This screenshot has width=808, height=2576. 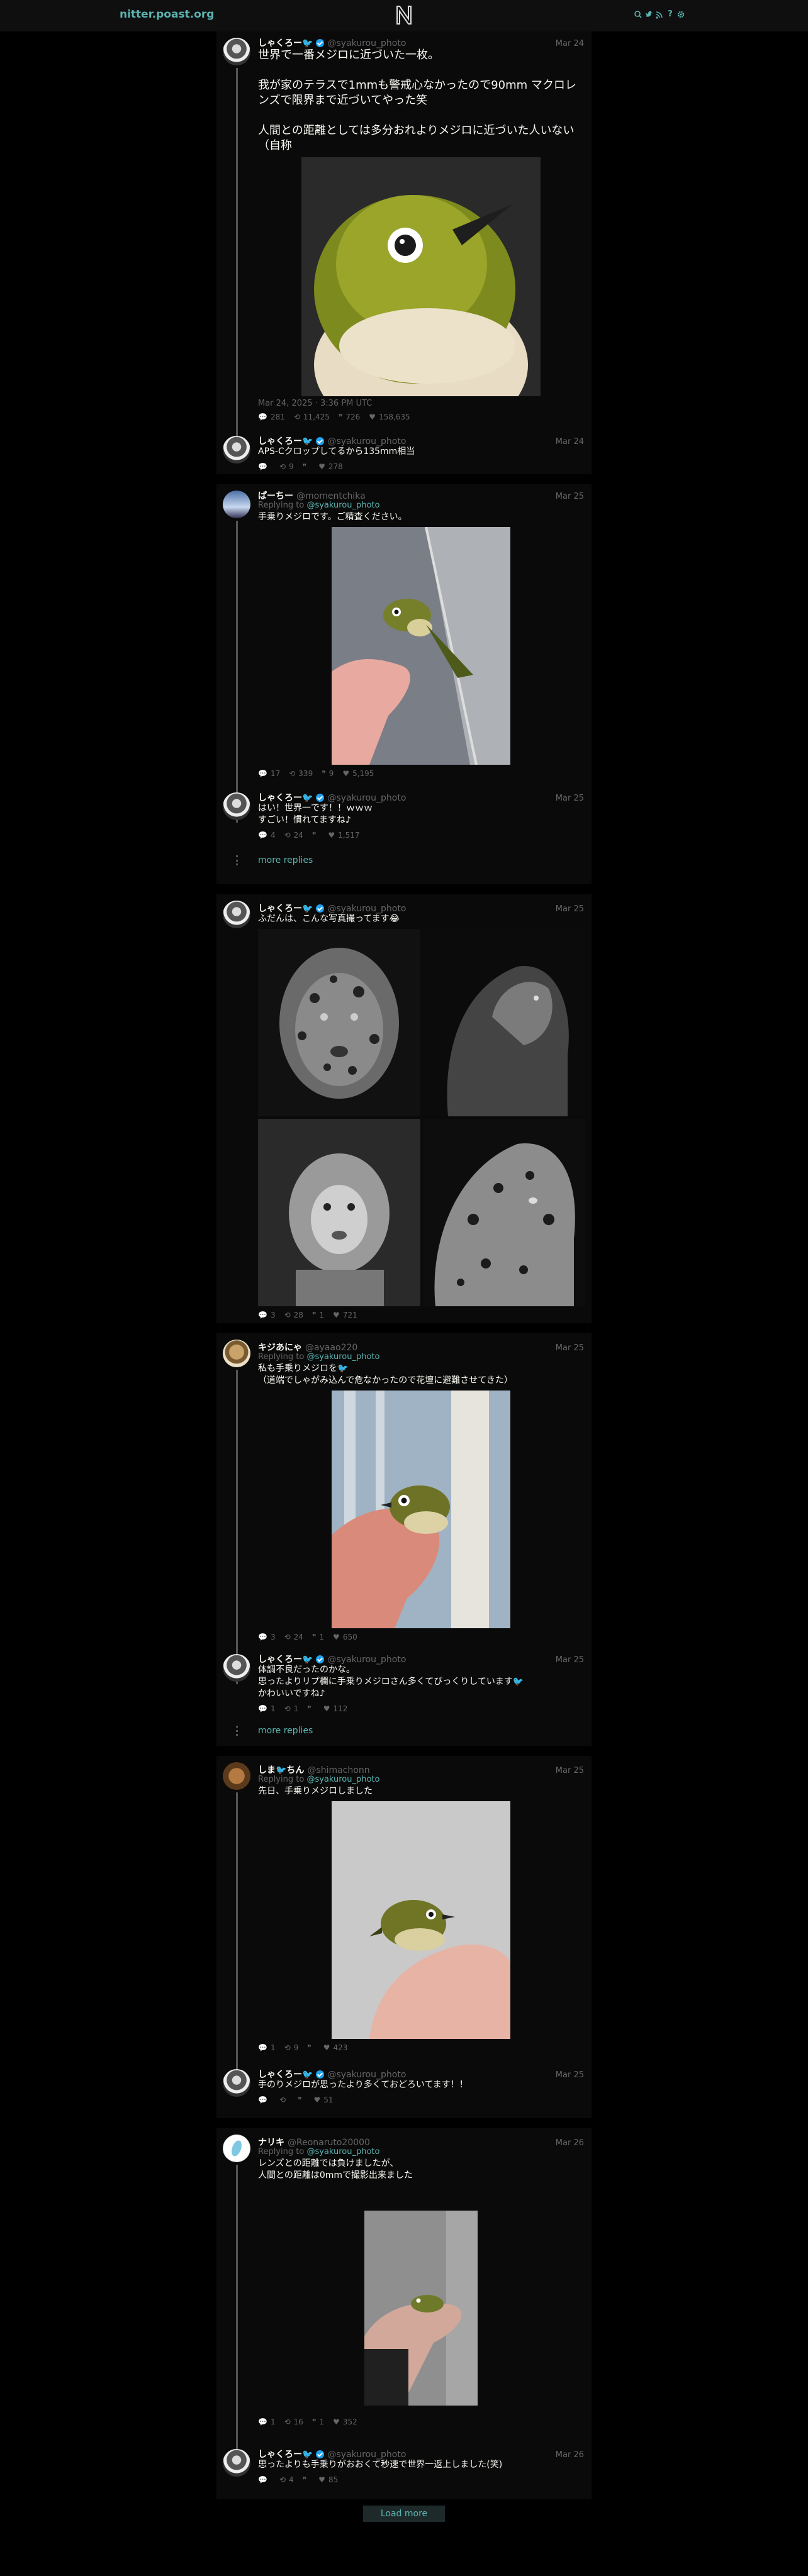 I want to click on like-count: 1,517, so click(x=349, y=835).